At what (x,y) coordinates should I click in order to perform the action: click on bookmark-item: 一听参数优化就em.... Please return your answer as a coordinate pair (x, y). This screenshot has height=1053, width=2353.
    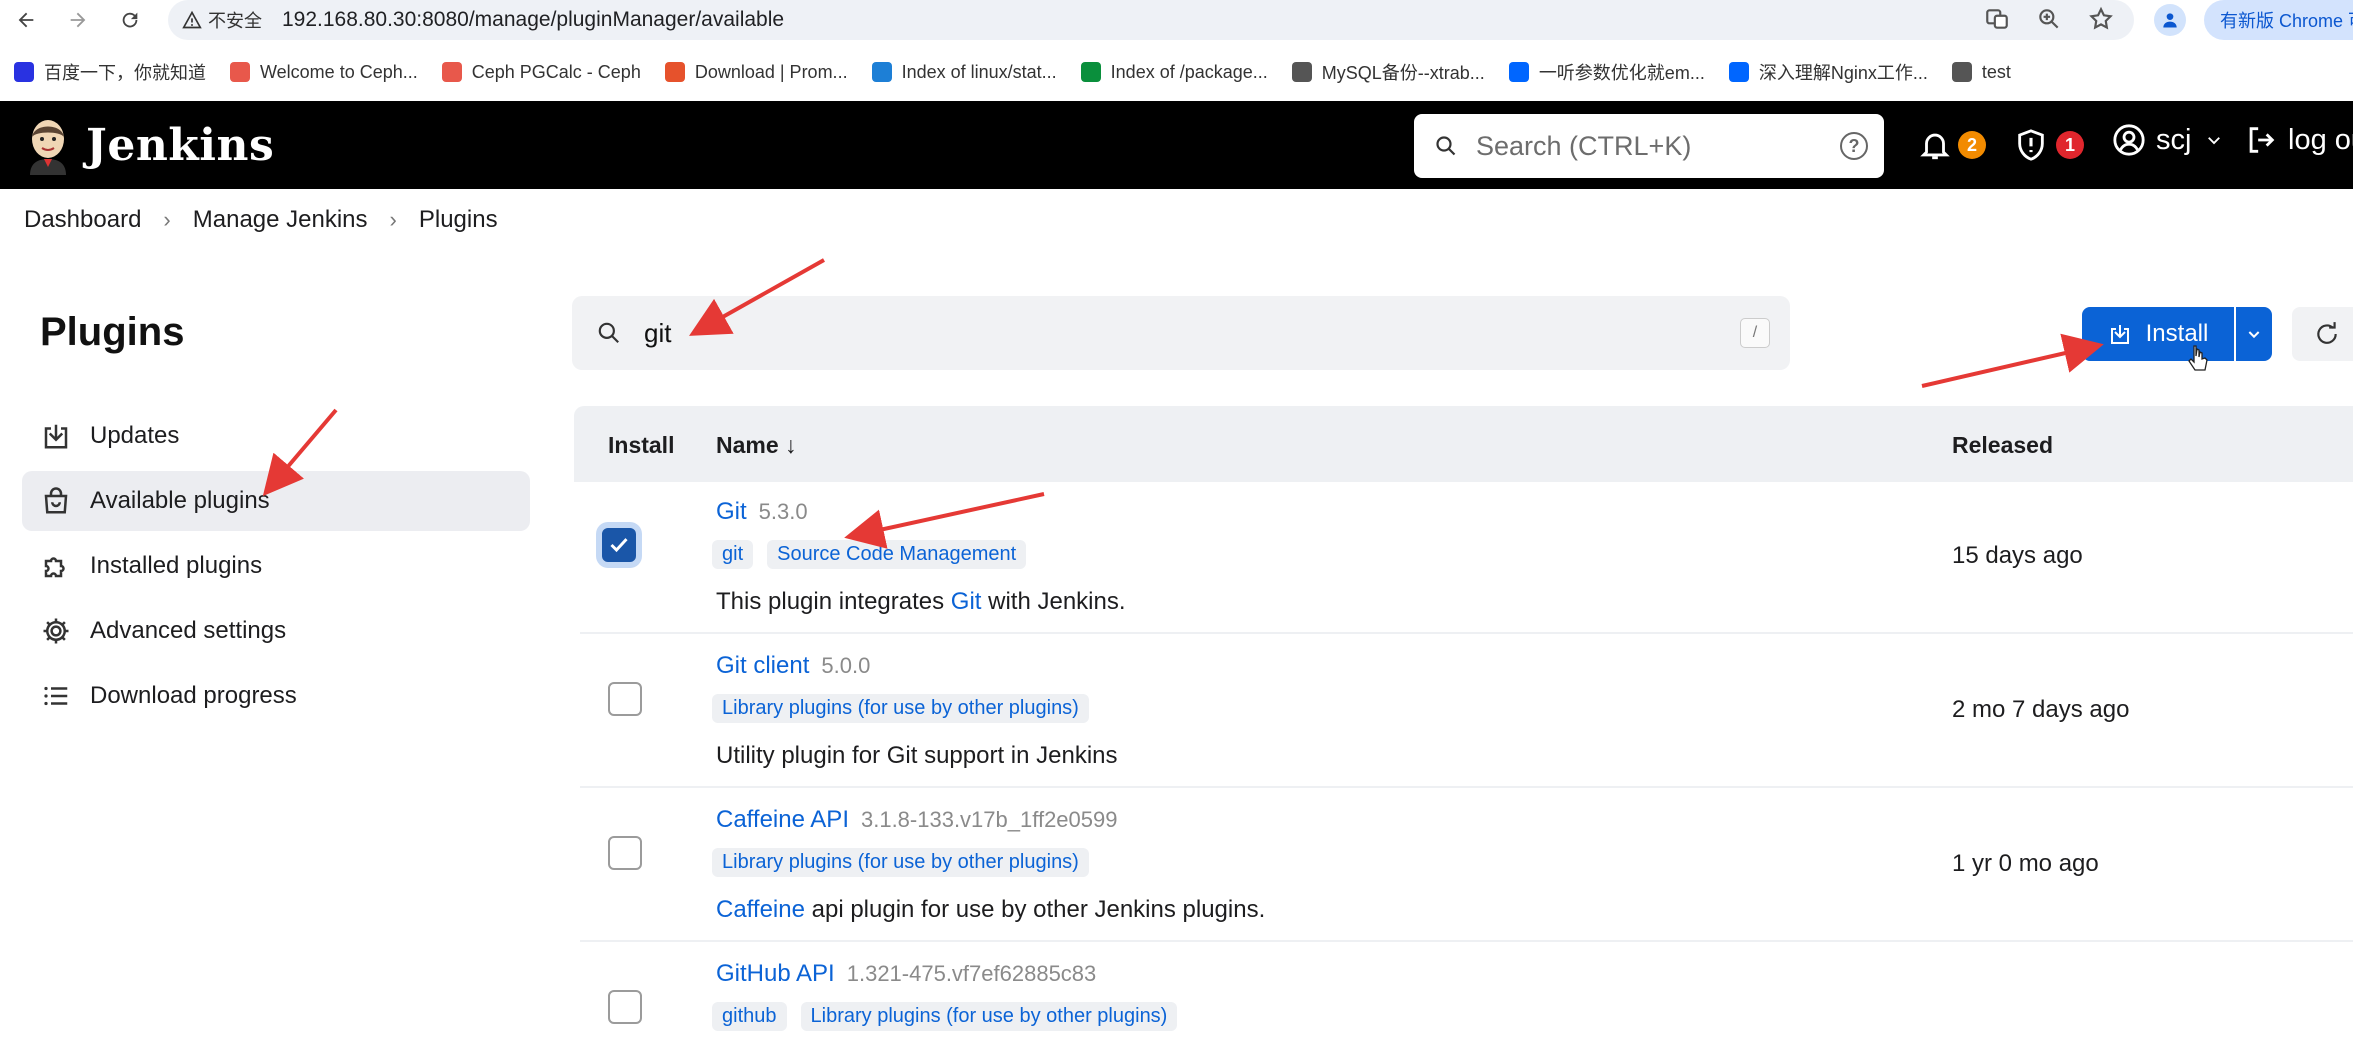
    Looking at the image, I should click on (1606, 72).